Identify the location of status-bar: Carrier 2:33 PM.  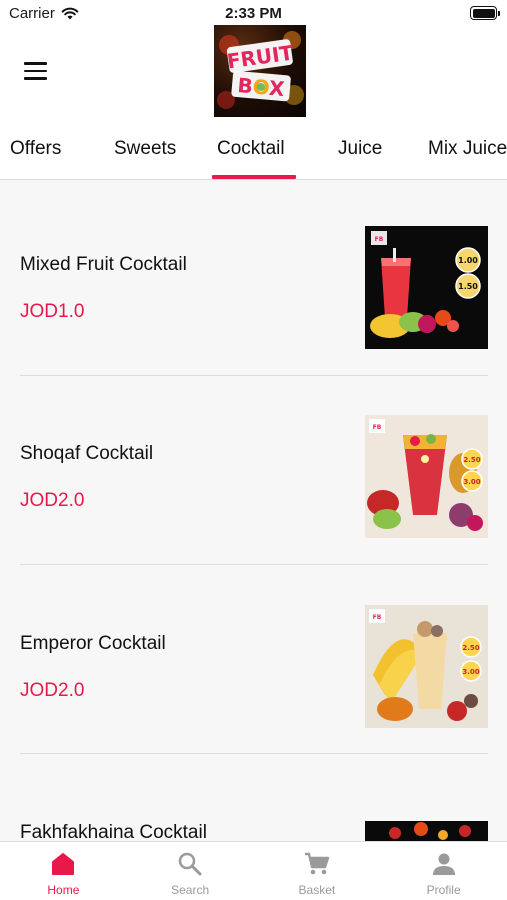
(253, 14).